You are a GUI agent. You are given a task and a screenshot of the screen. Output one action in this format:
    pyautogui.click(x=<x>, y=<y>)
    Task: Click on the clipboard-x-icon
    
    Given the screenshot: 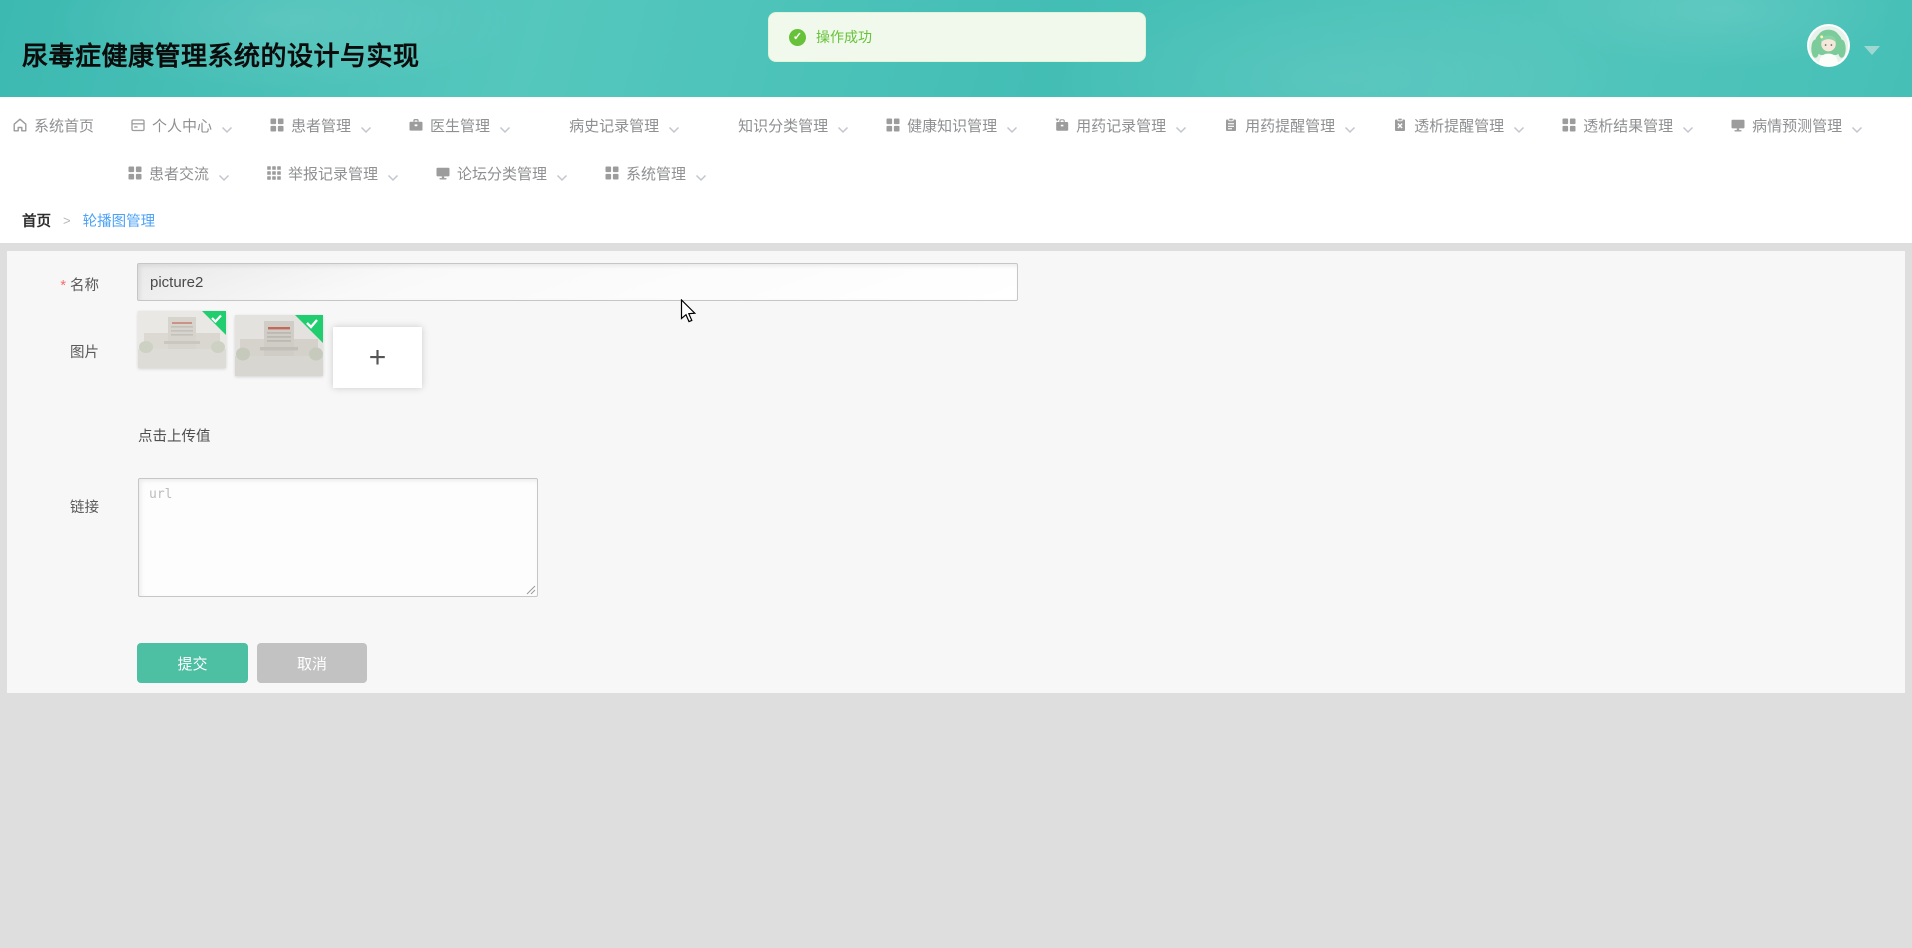 What is the action you would take?
    pyautogui.click(x=1400, y=125)
    